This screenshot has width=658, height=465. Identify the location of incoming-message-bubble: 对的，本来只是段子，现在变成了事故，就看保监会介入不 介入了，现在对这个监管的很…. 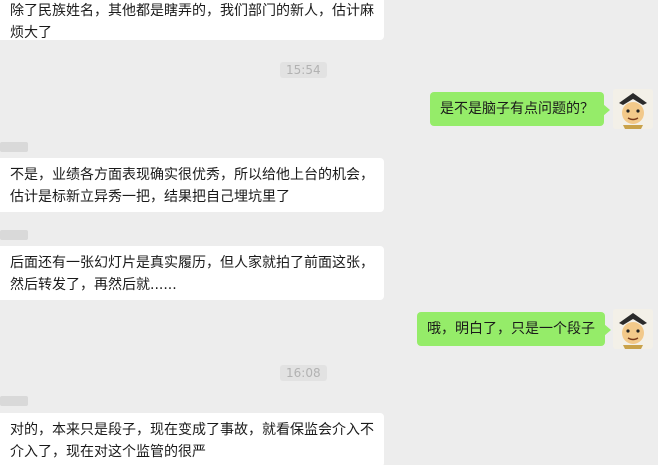
(192, 439).